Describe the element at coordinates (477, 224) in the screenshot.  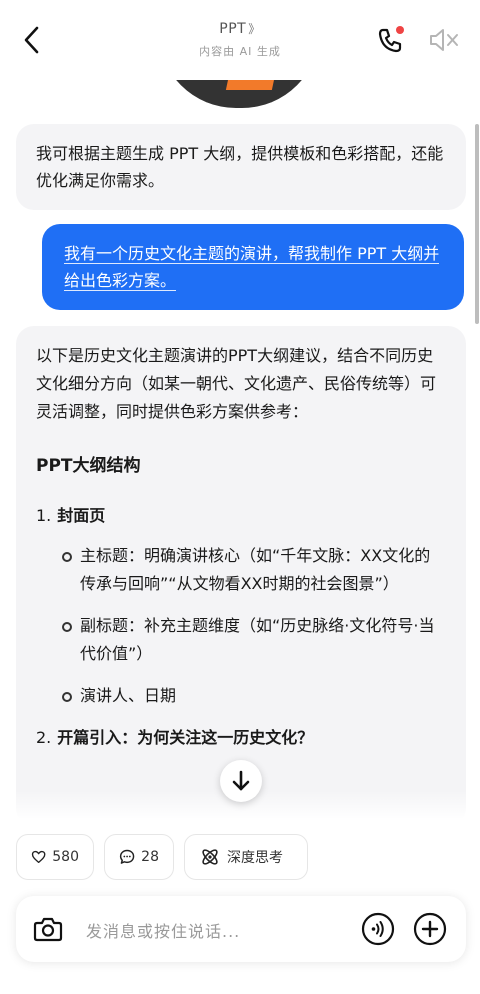
I see `scrollbar` at that location.